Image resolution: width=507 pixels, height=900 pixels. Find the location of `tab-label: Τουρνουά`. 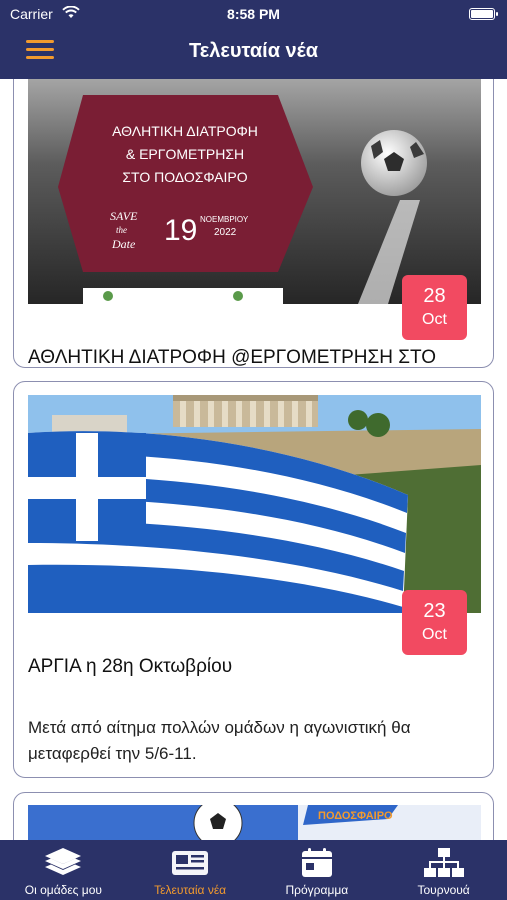

tab-label: Τουρνουά is located at coordinates (443, 890).